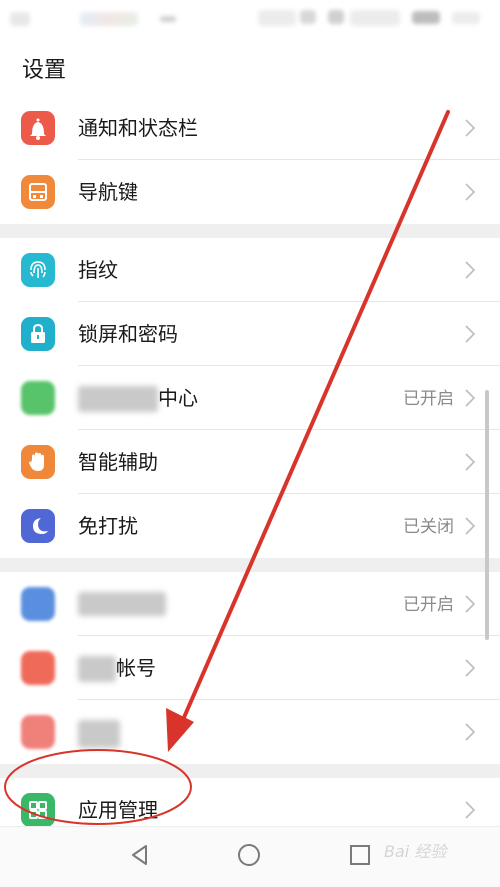 Image resolution: width=500 pixels, height=887 pixels. Describe the element at coordinates (44, 70) in the screenshot. I see `page-title: 设置` at that location.